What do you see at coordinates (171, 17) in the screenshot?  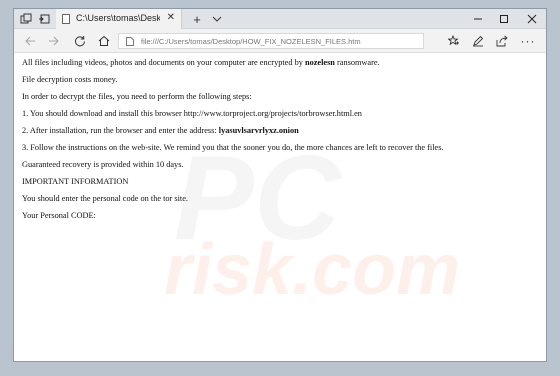 I see `close-tab-icon: ✕` at bounding box center [171, 17].